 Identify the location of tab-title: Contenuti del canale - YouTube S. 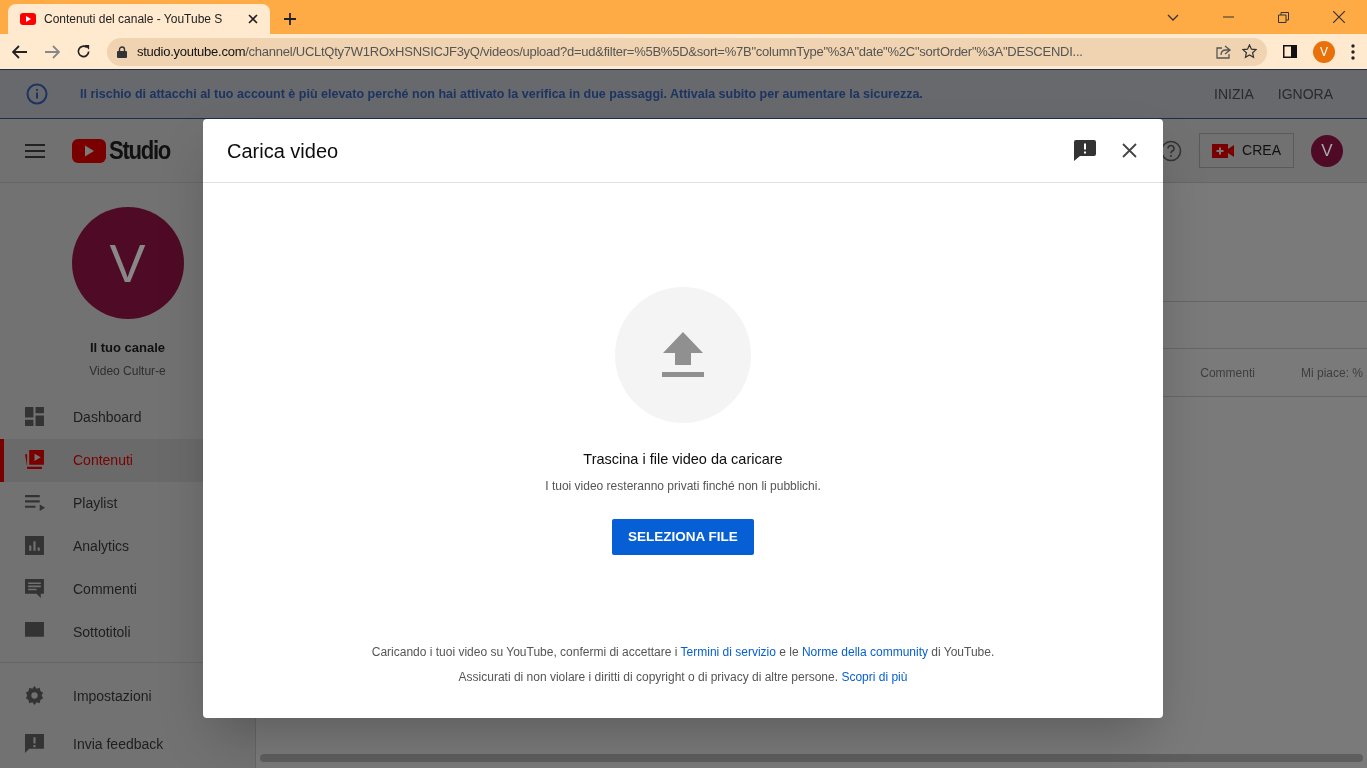
(134, 19).